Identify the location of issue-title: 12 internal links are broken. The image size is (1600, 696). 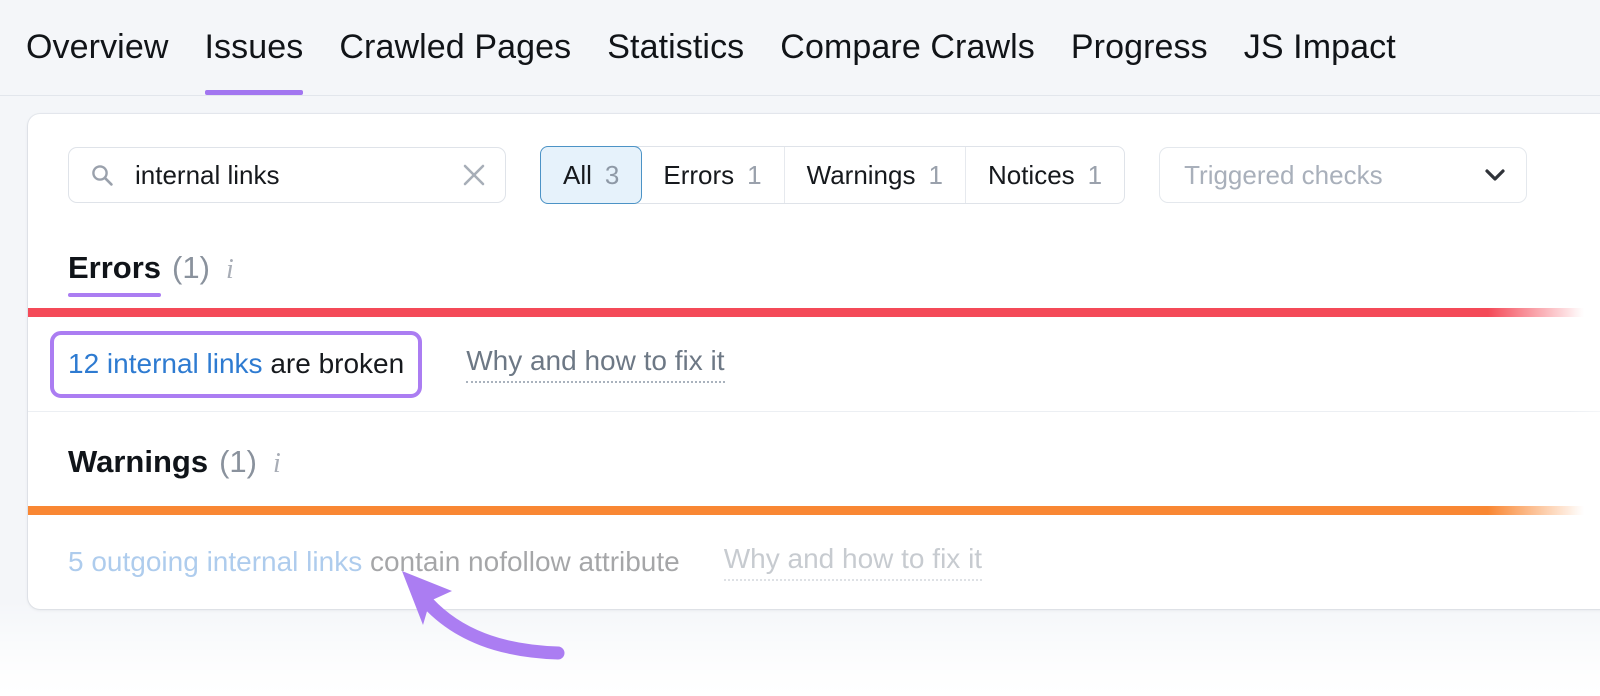
(236, 364).